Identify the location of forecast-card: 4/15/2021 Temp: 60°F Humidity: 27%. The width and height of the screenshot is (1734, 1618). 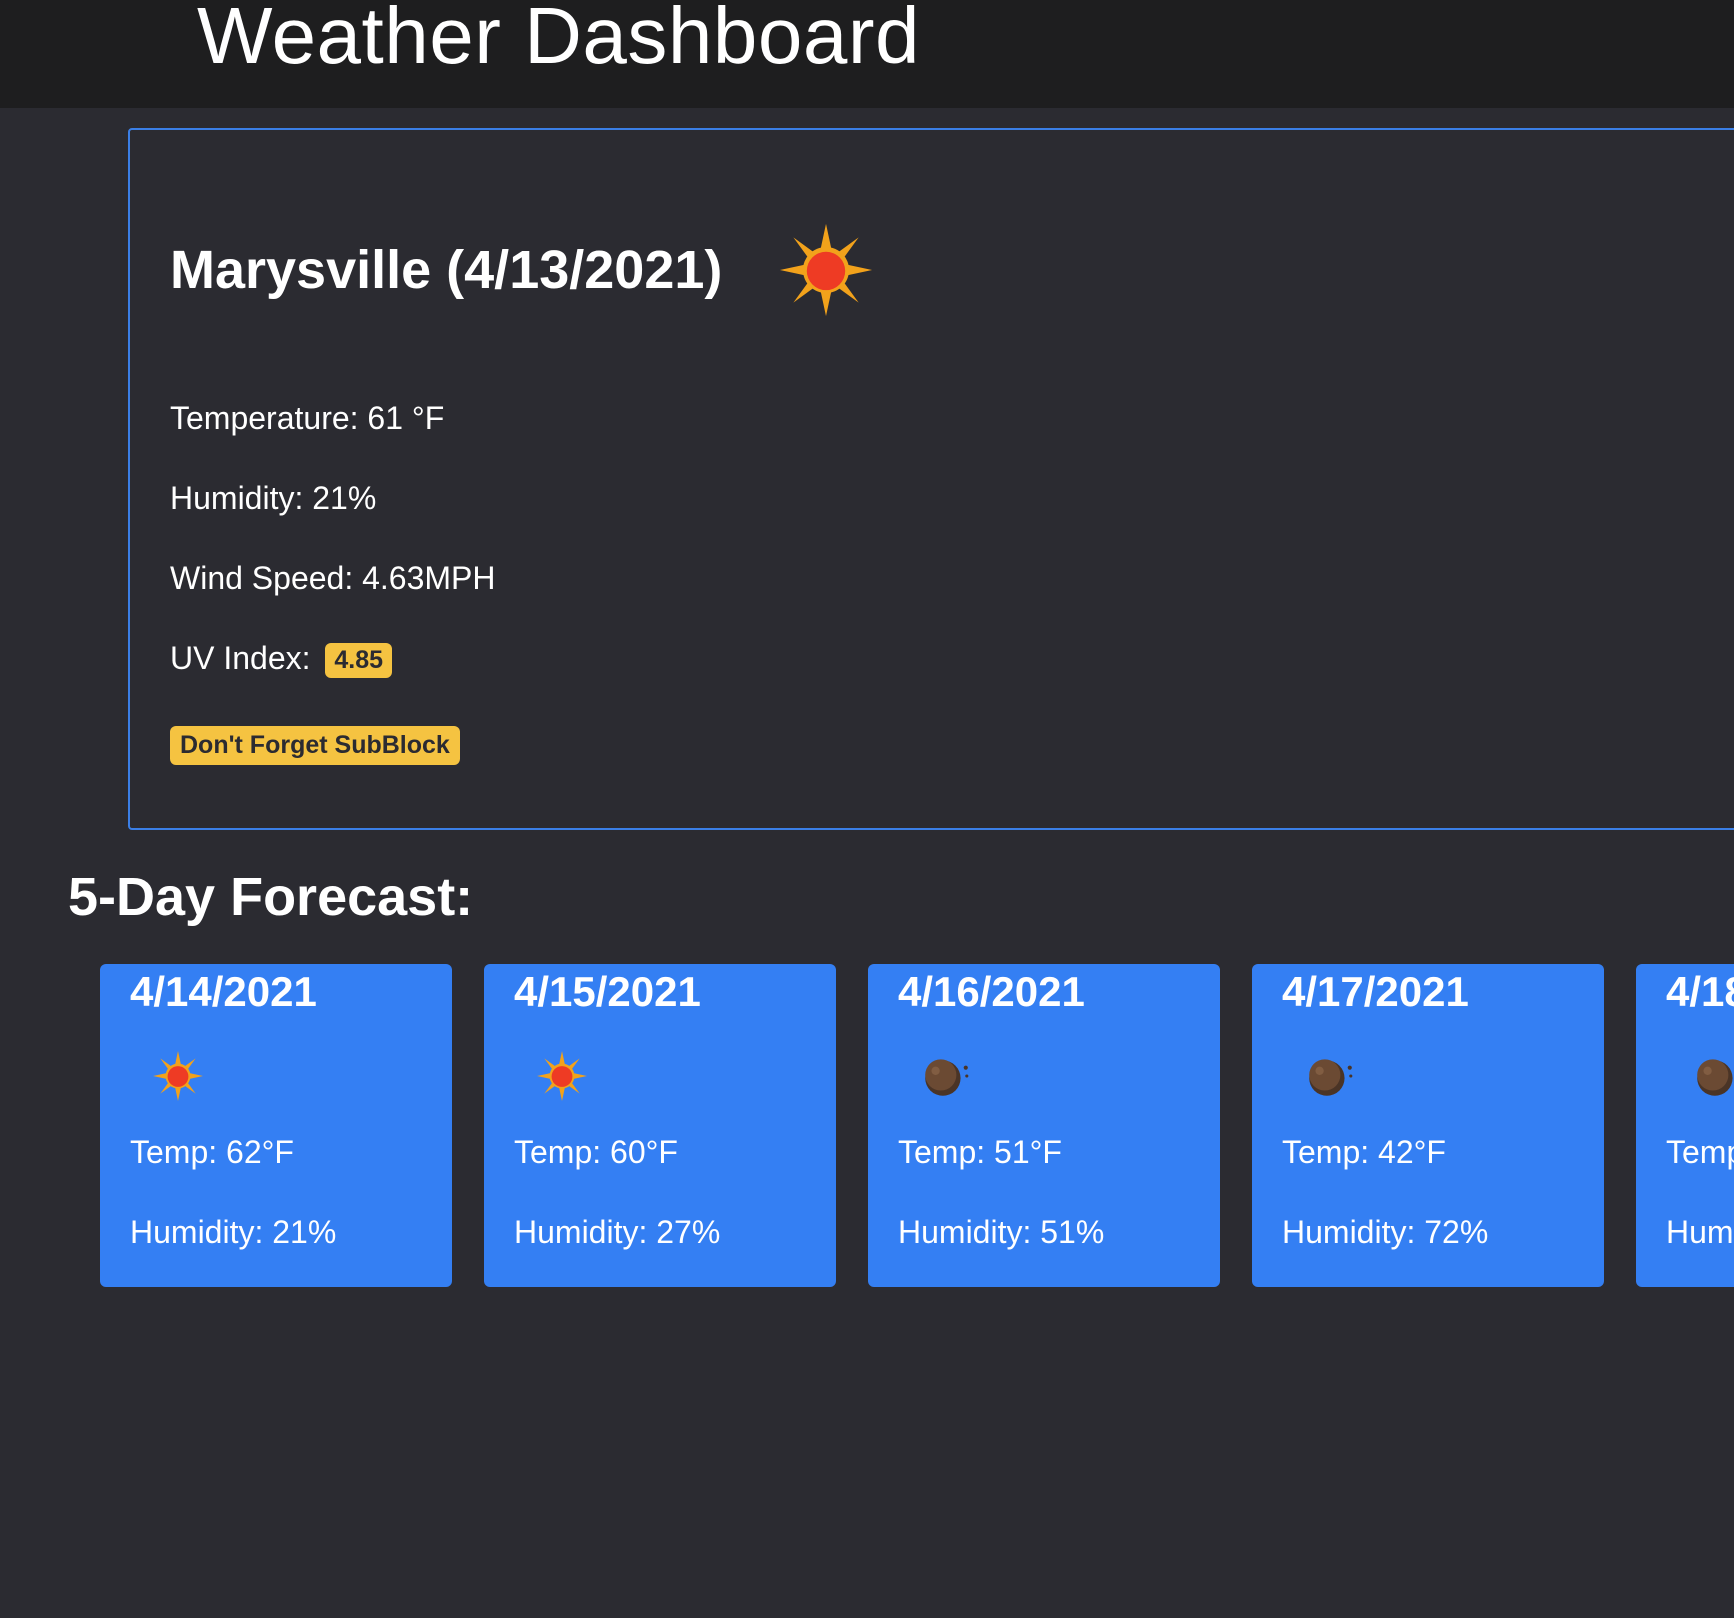
(660, 1125).